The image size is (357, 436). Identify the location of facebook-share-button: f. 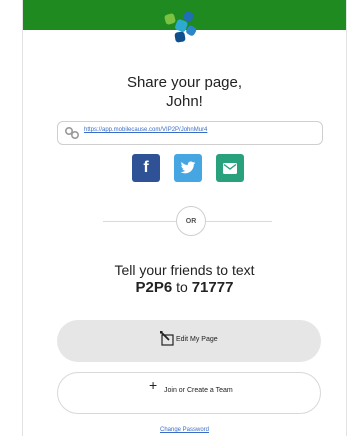
(146, 168).